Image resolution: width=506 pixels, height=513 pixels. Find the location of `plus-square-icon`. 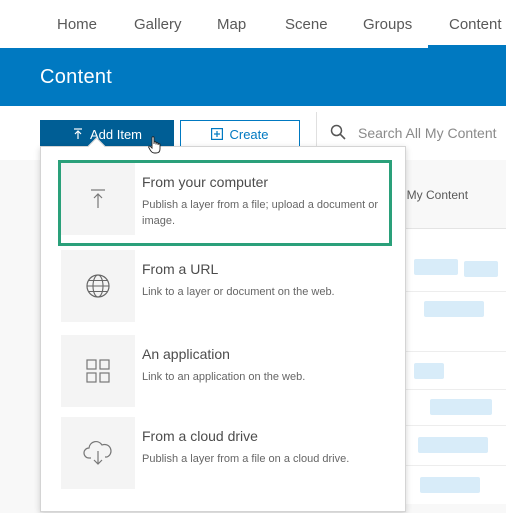

plus-square-icon is located at coordinates (217, 134).